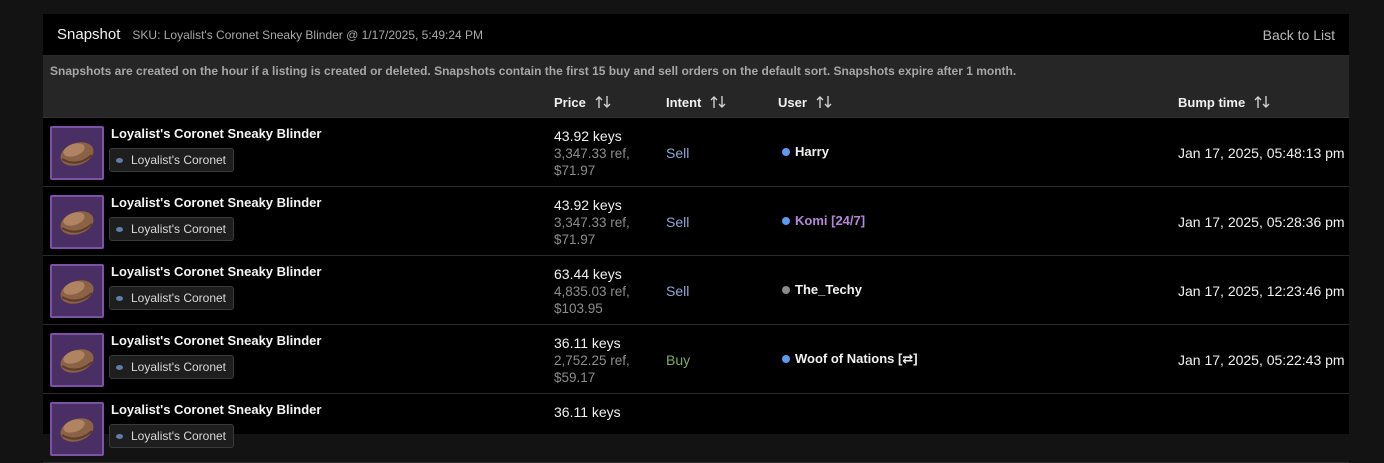  I want to click on price-cell: 63.44 keys 4,835.03 ref, $103.95, so click(592, 291).